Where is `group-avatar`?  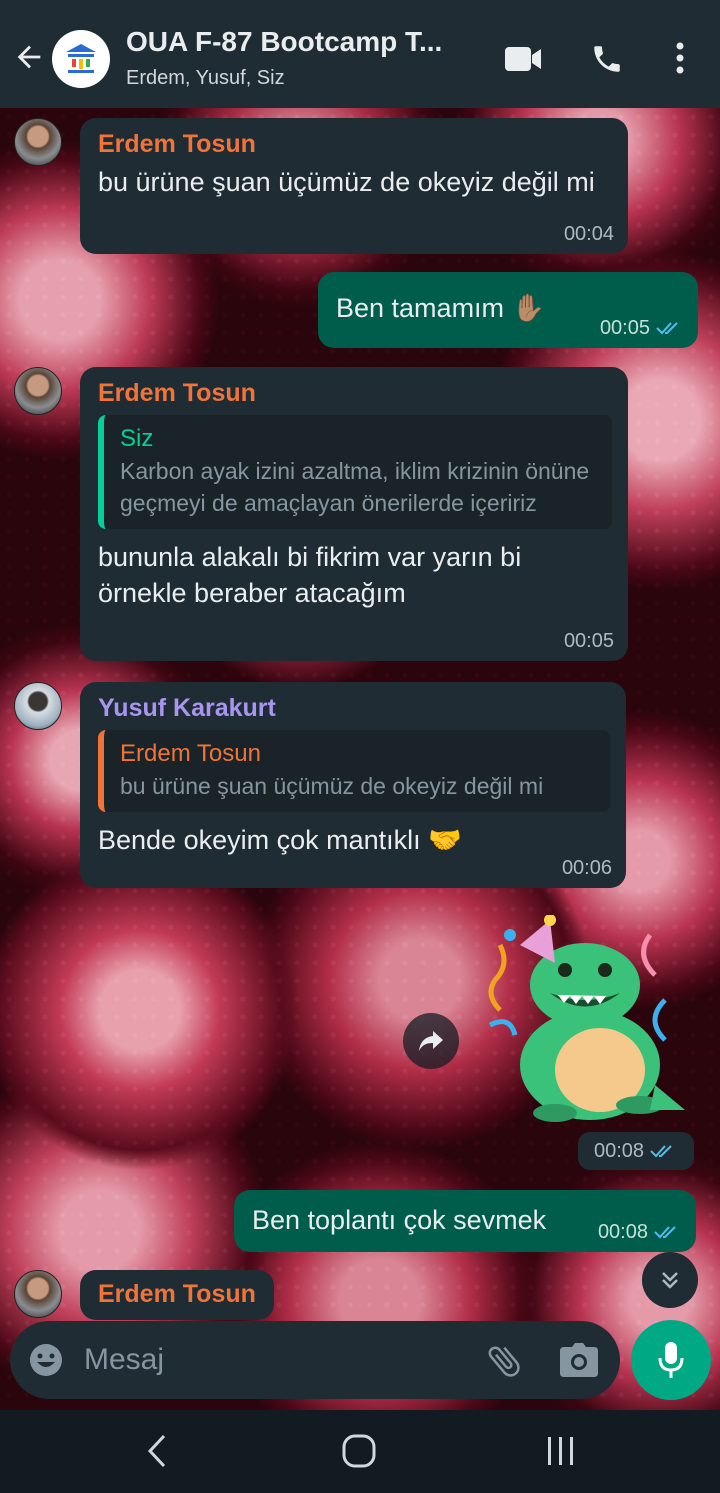 group-avatar is located at coordinates (81, 59).